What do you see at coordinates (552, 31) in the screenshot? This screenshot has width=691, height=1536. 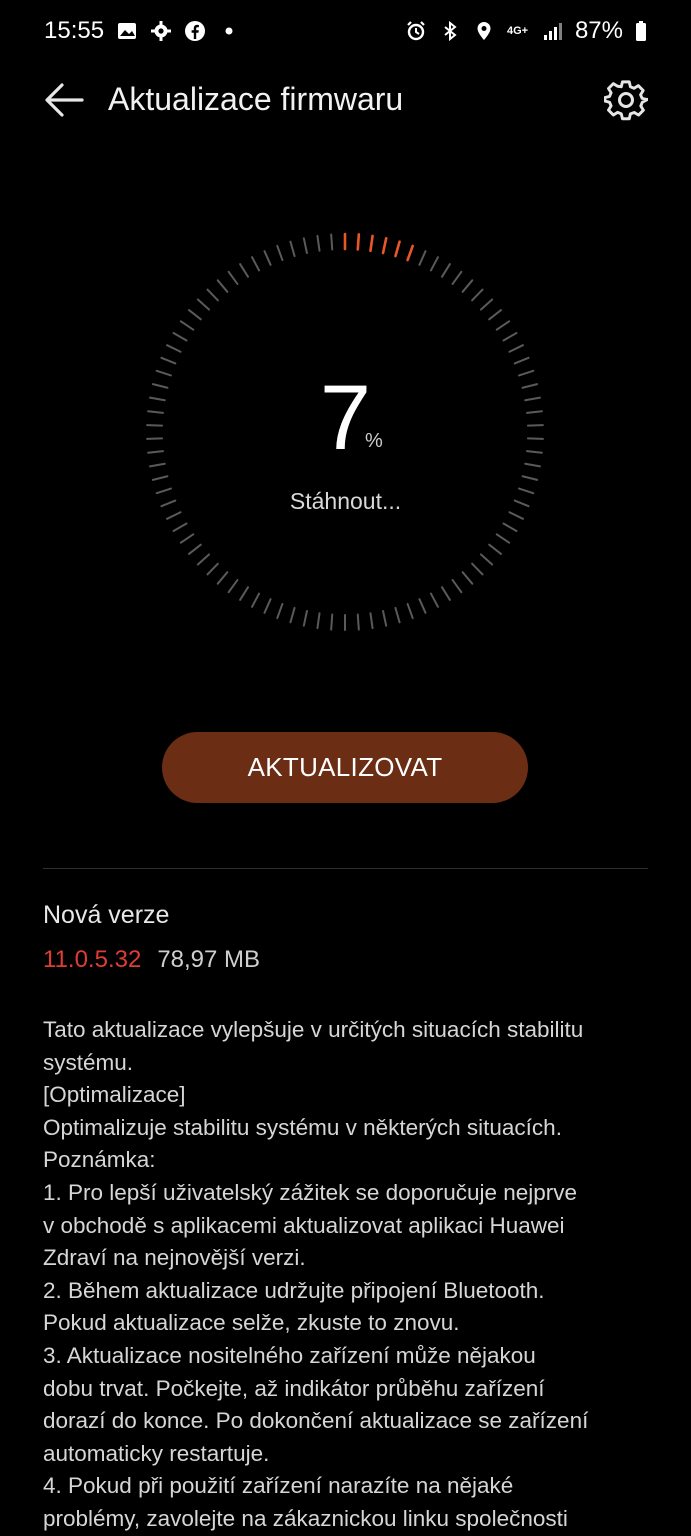 I see `signal-icon` at bounding box center [552, 31].